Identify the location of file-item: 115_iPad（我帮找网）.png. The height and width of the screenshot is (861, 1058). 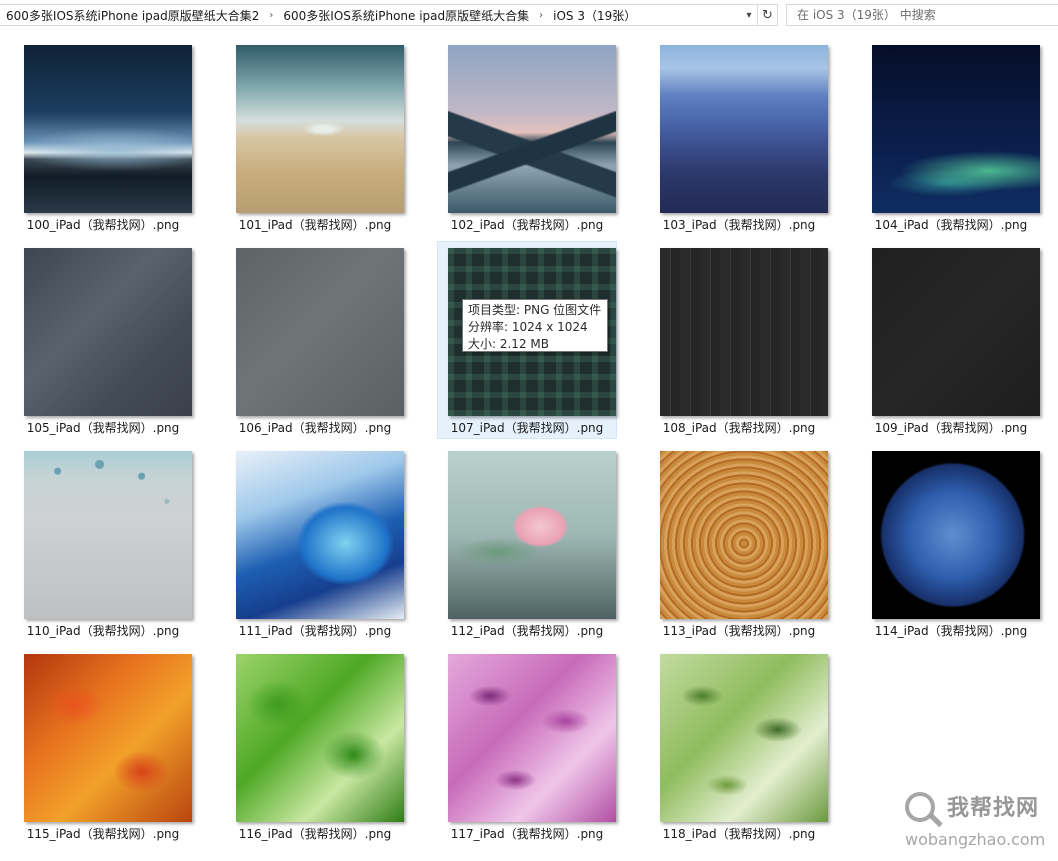
(103, 746).